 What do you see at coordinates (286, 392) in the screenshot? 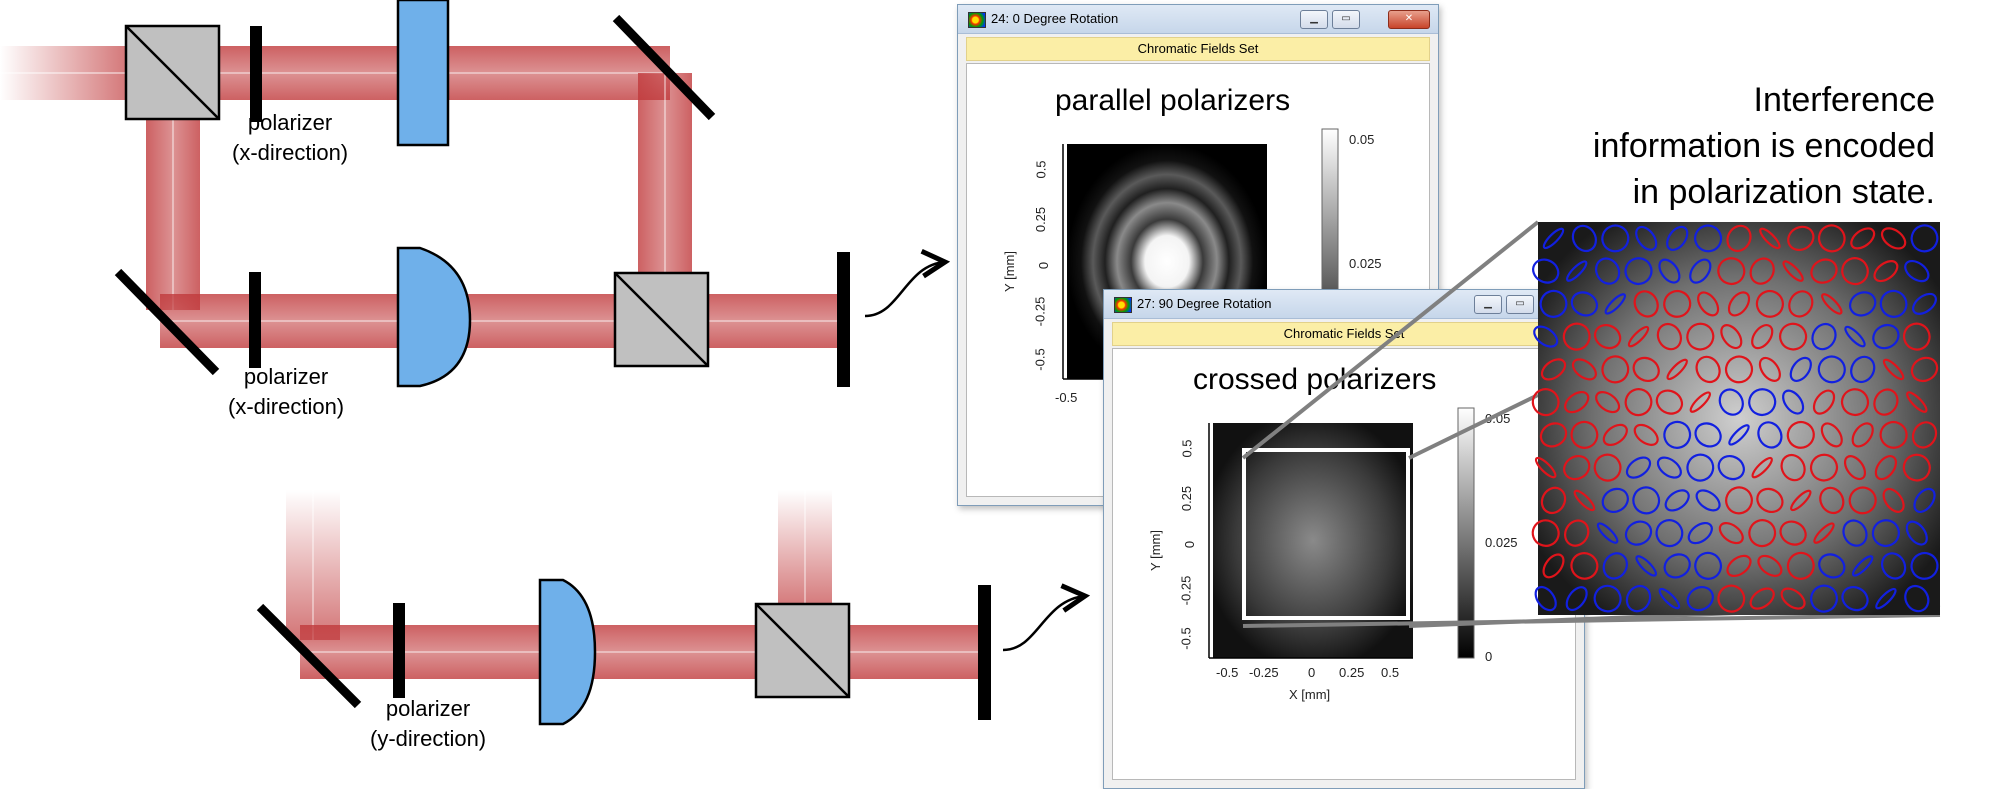
I see `polarizer-label-middle: polarizer (x-direction)` at bounding box center [286, 392].